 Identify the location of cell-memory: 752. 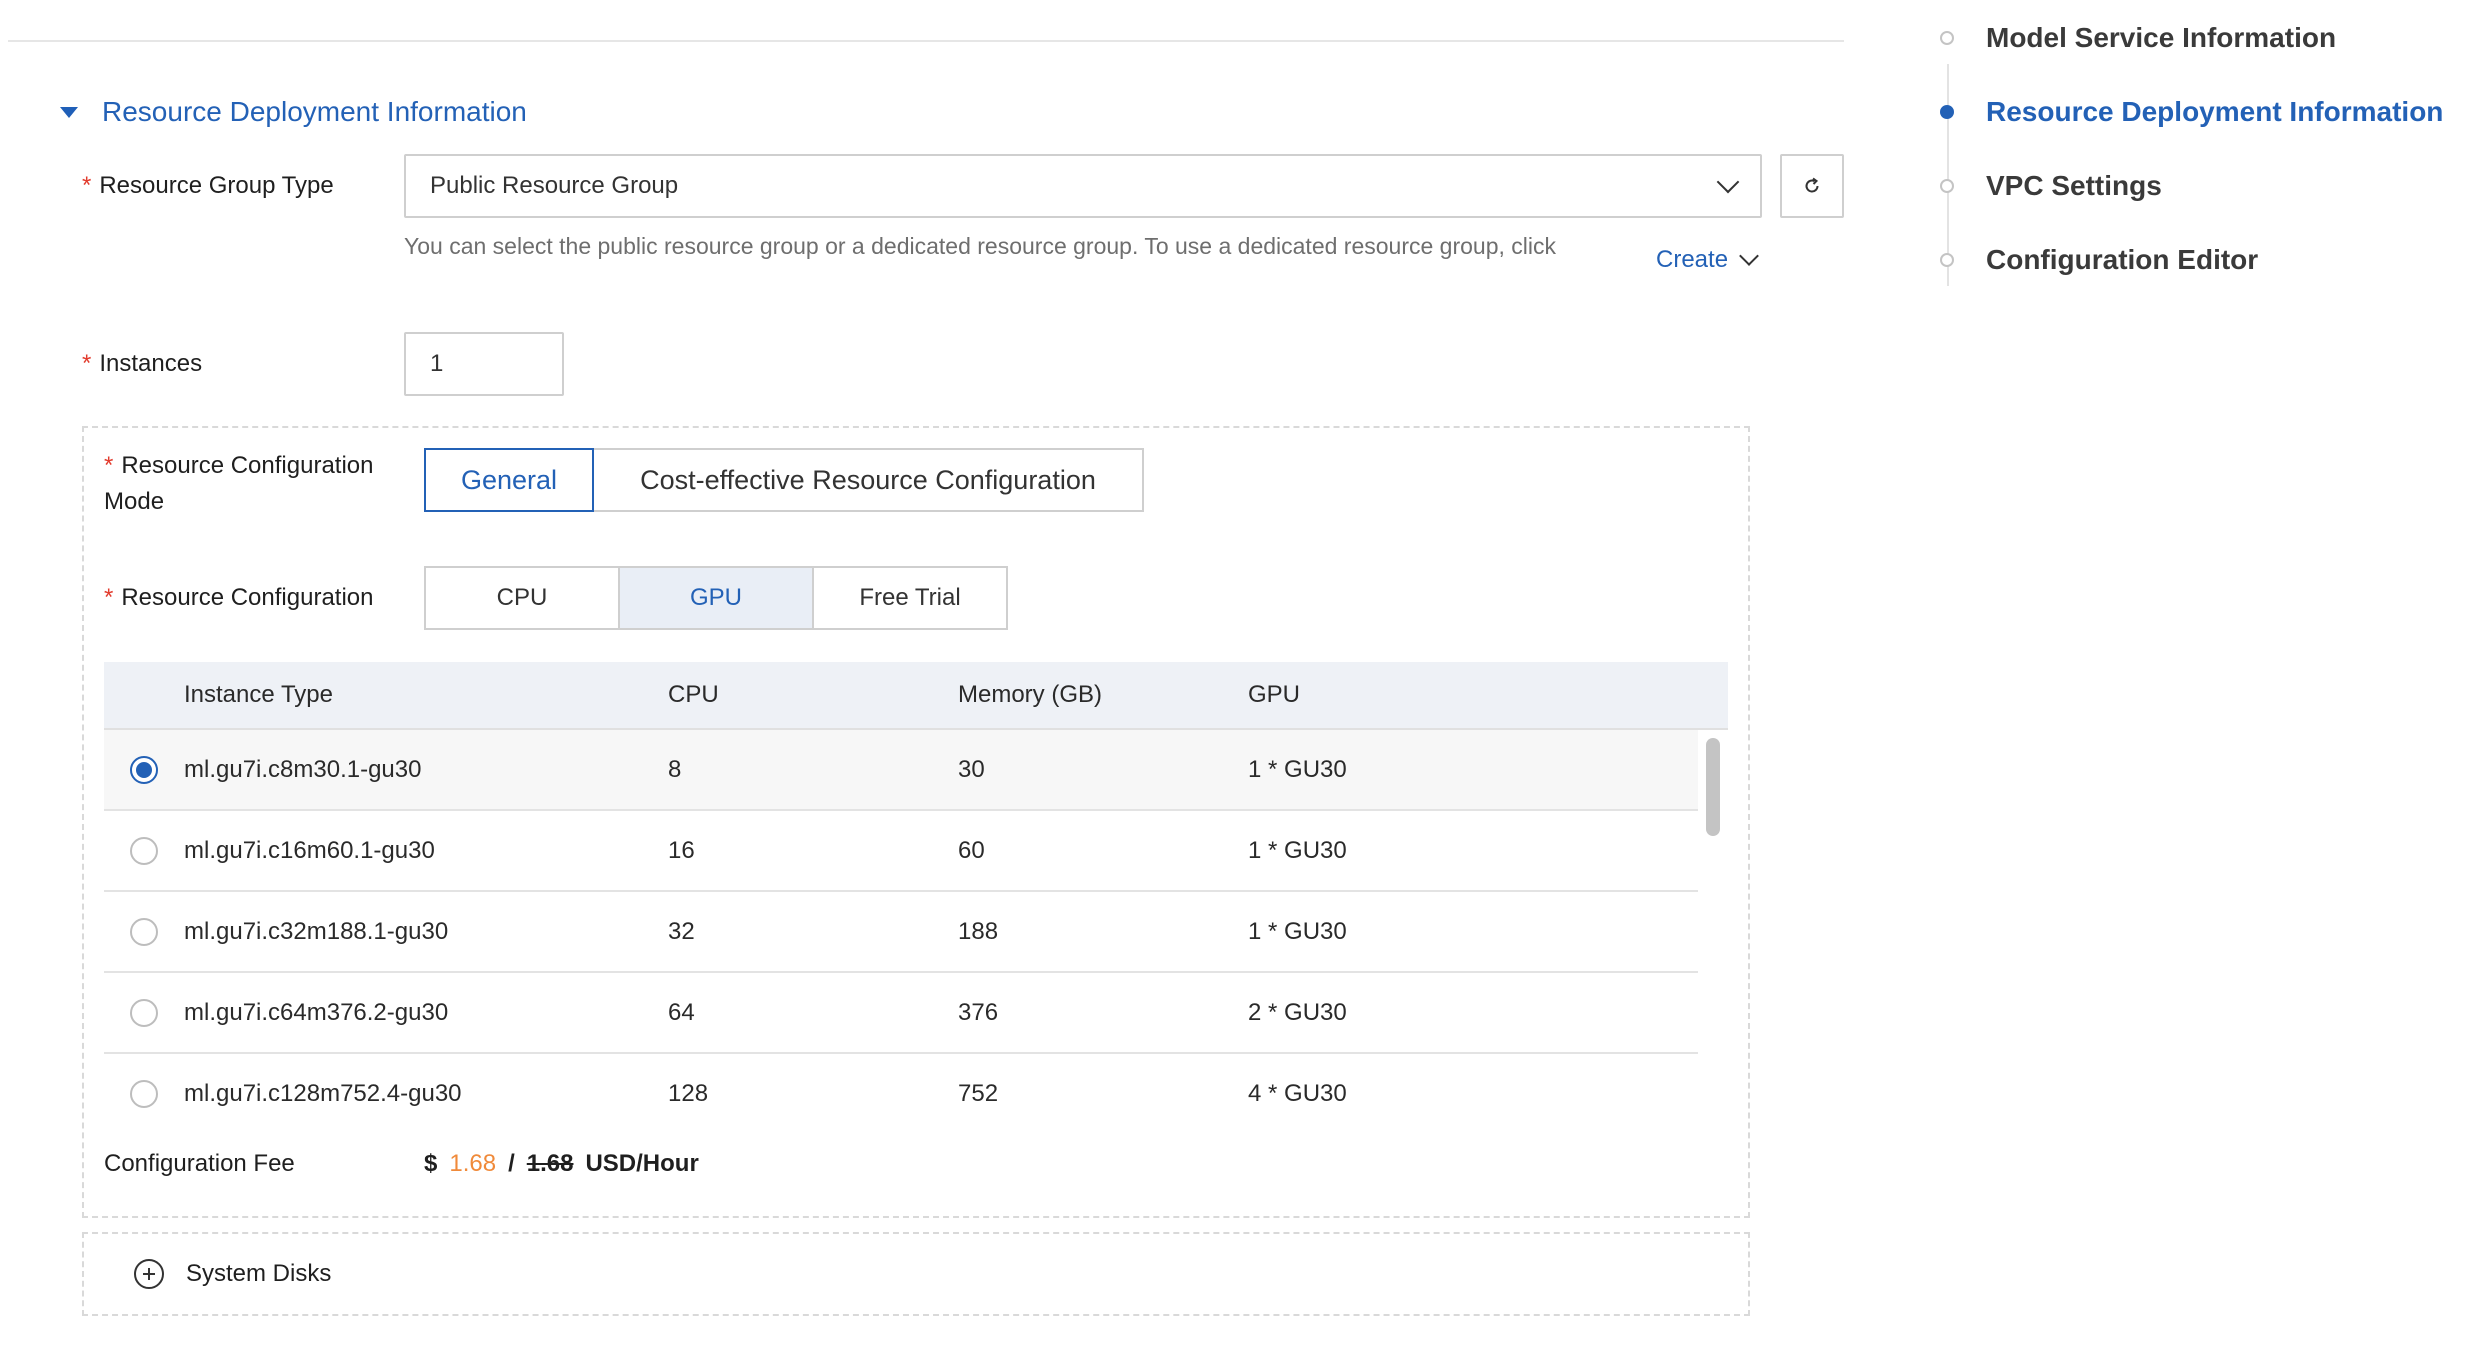
(978, 1093).